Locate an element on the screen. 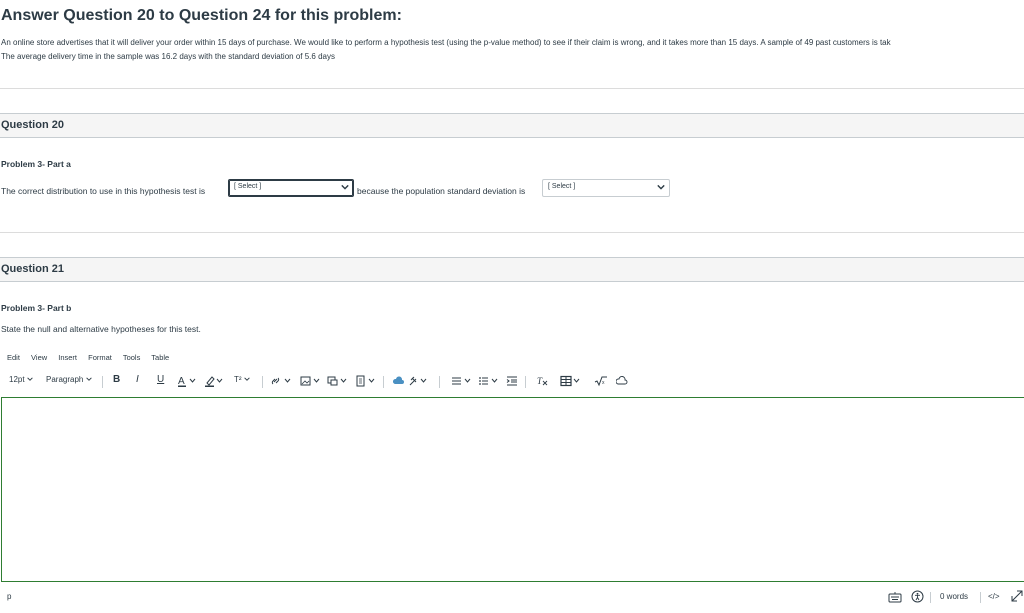  font-size-value: 12pt is located at coordinates (17, 379).